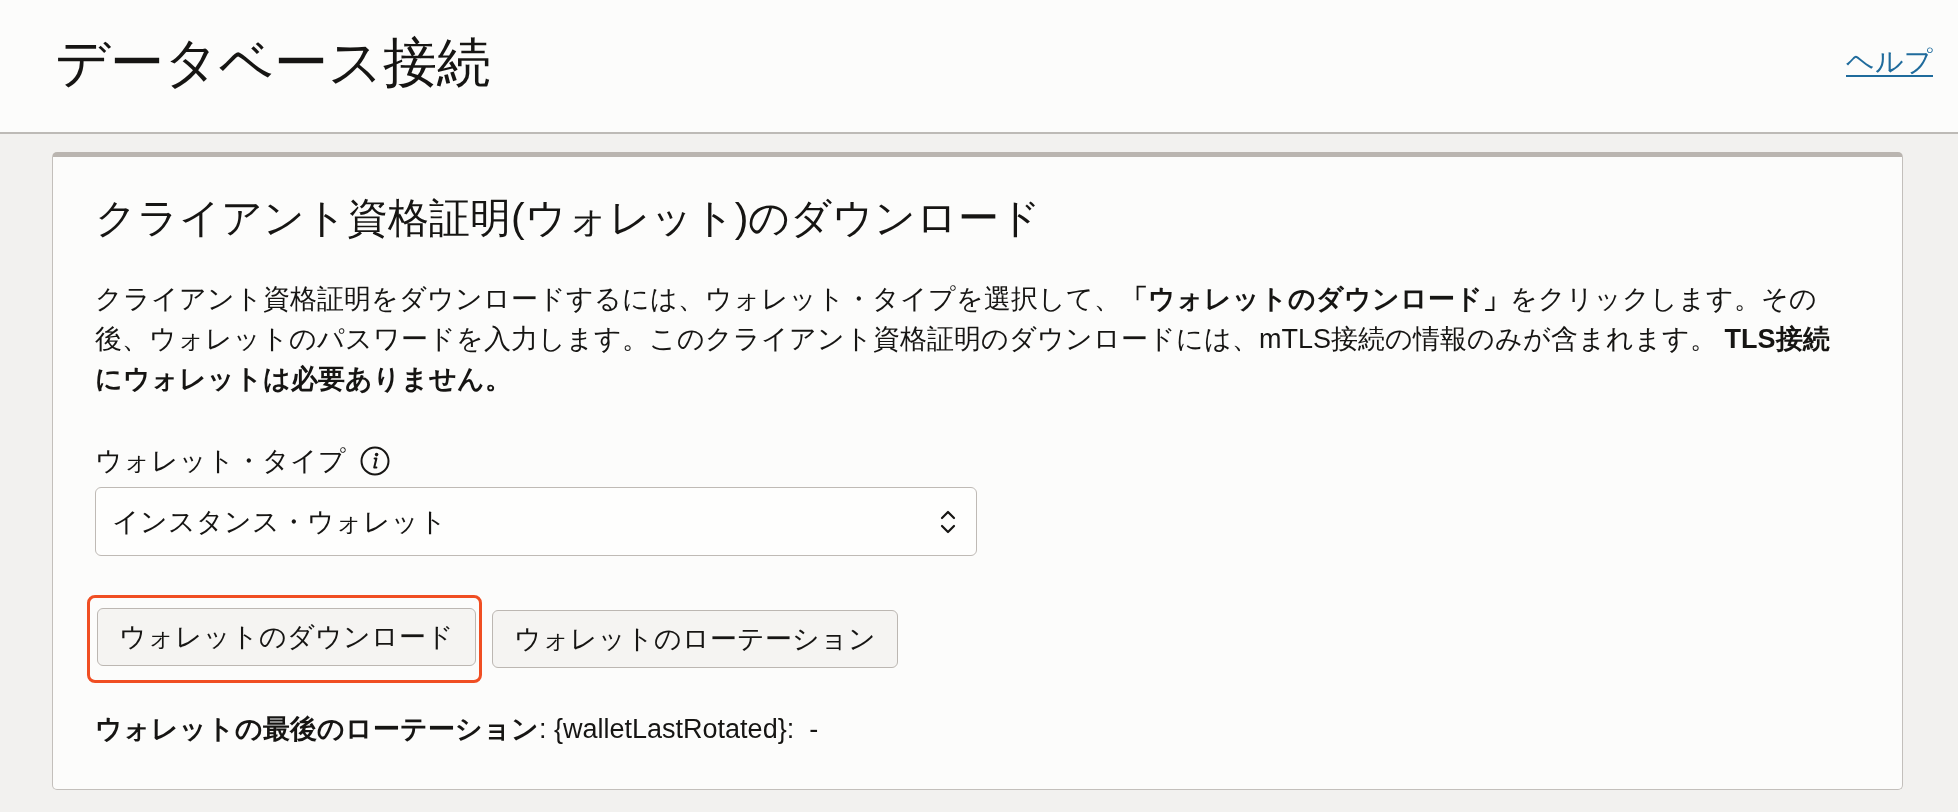 The width and height of the screenshot is (1958, 812). What do you see at coordinates (273, 62) in the screenshot?
I see `page-title: データベース接続` at bounding box center [273, 62].